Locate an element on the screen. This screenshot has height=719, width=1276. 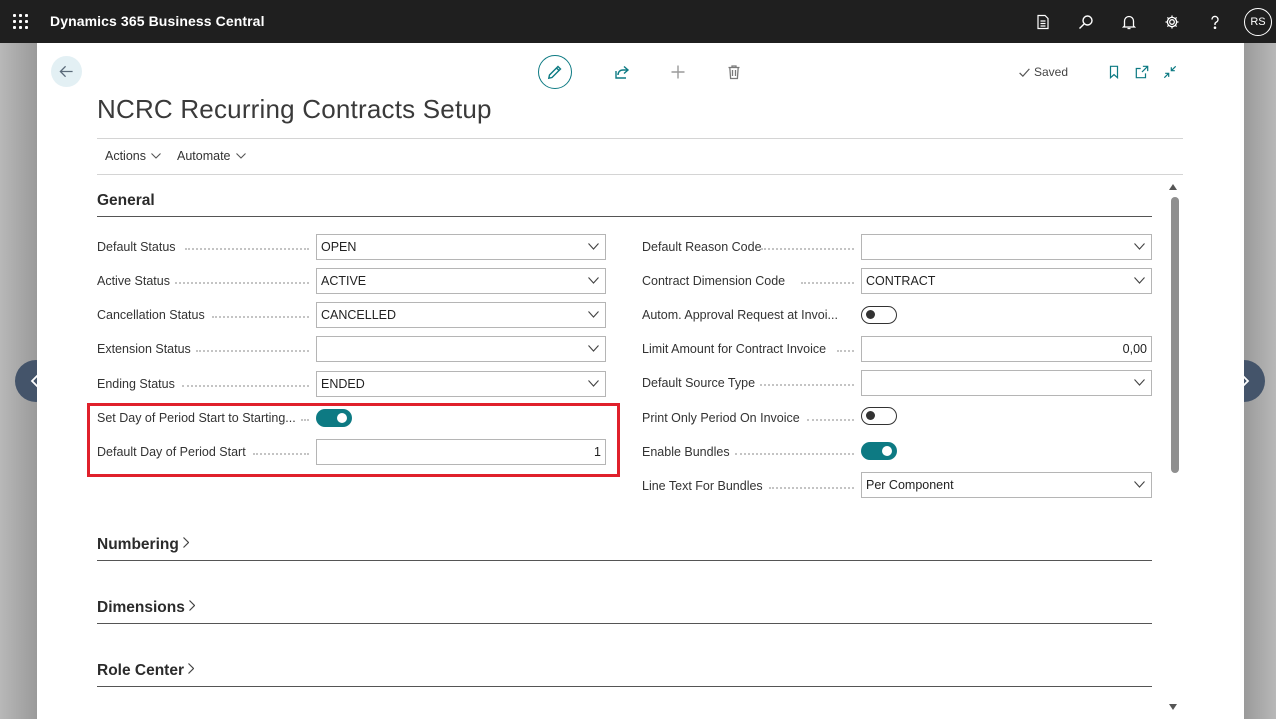
checkmark-icon is located at coordinates (1024, 72).